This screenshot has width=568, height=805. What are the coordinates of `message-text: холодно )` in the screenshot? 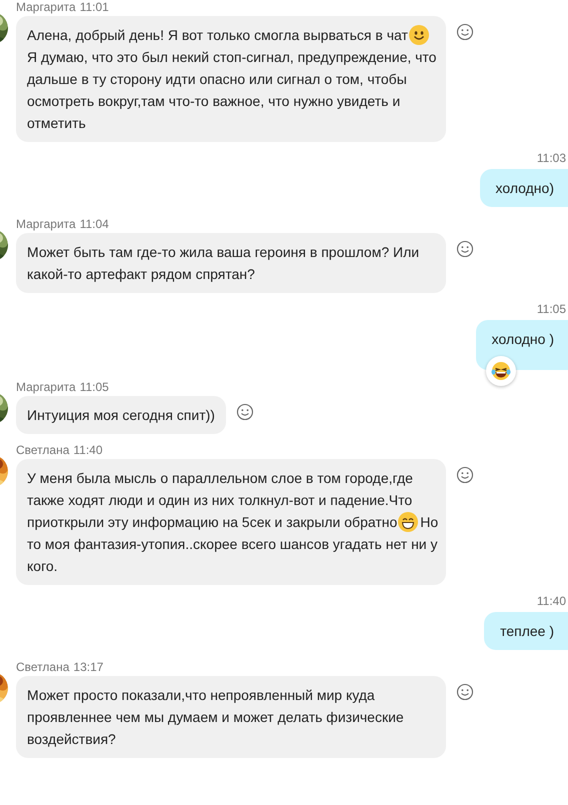 It's located at (523, 339).